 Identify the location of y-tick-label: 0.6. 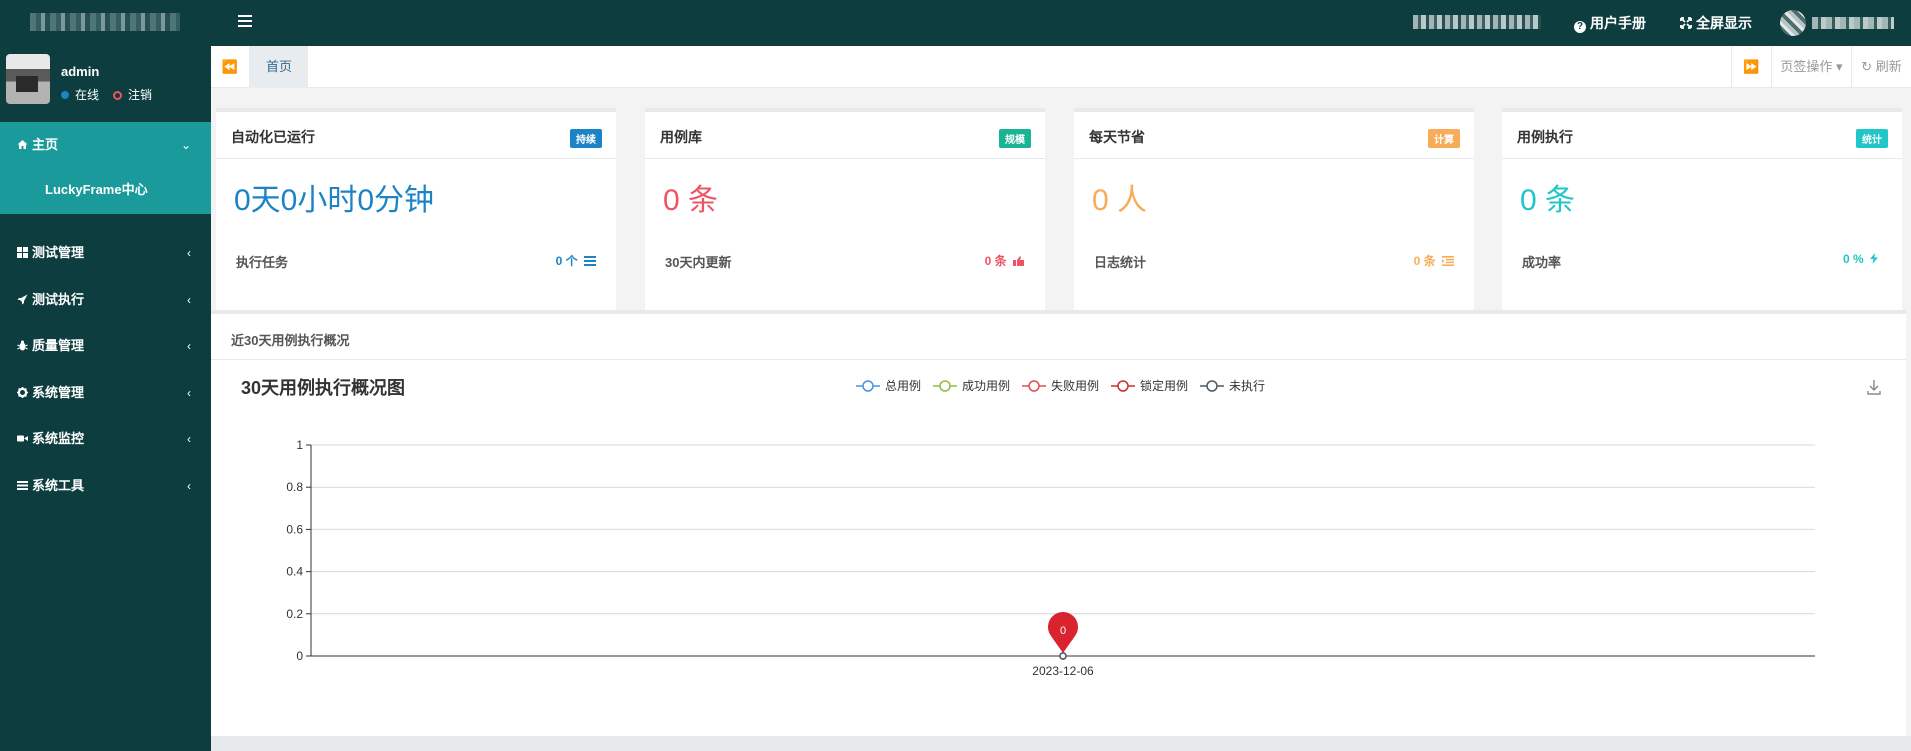
(294, 529).